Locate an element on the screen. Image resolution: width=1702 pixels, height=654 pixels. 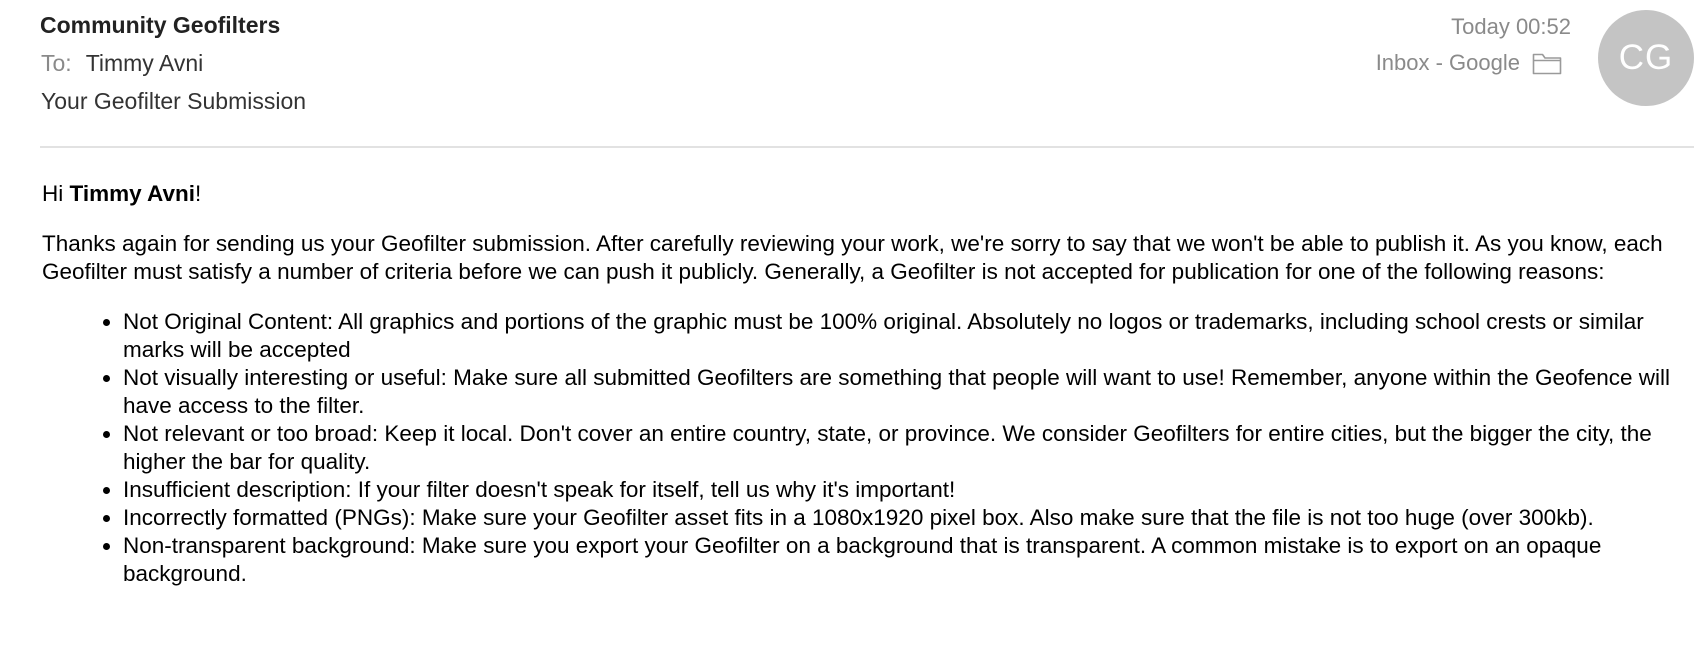
greeting-name: Timmy Avni is located at coordinates (132, 193).